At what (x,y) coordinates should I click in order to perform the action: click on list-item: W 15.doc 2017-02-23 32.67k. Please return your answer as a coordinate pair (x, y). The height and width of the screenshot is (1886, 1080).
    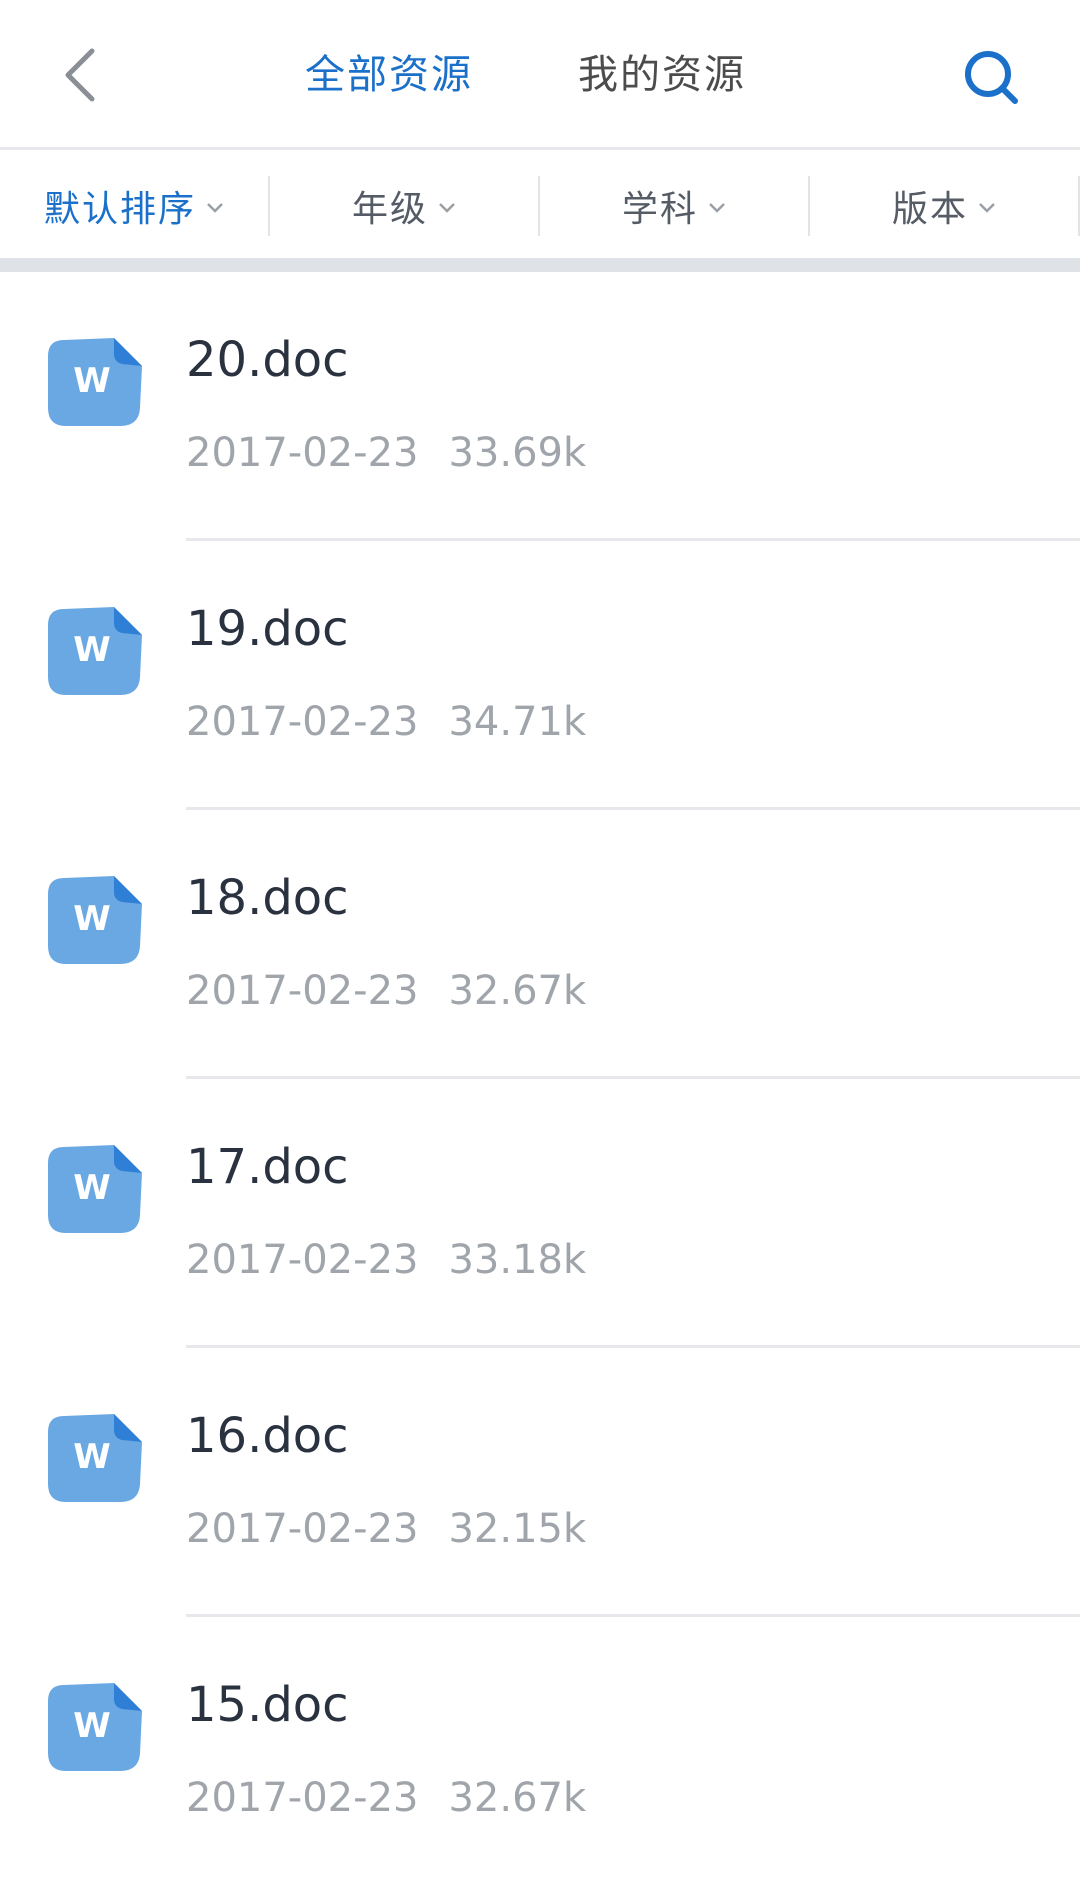
    Looking at the image, I should click on (540, 1751).